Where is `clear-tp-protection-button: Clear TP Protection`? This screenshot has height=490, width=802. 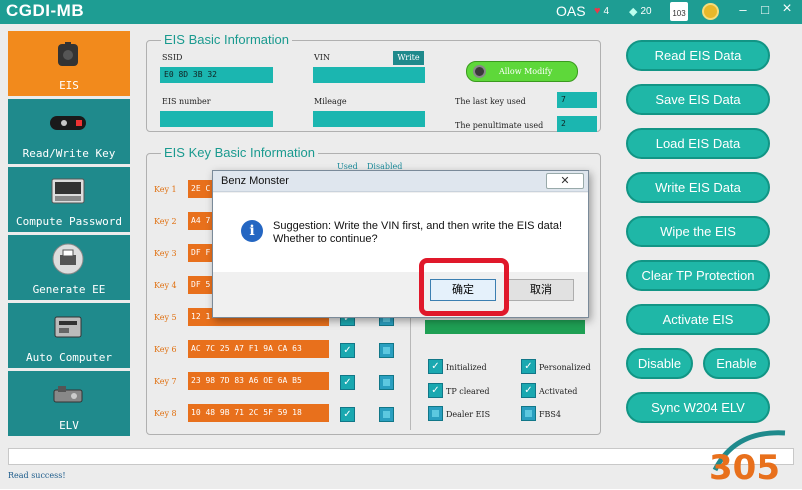 clear-tp-protection-button: Clear TP Protection is located at coordinates (698, 275).